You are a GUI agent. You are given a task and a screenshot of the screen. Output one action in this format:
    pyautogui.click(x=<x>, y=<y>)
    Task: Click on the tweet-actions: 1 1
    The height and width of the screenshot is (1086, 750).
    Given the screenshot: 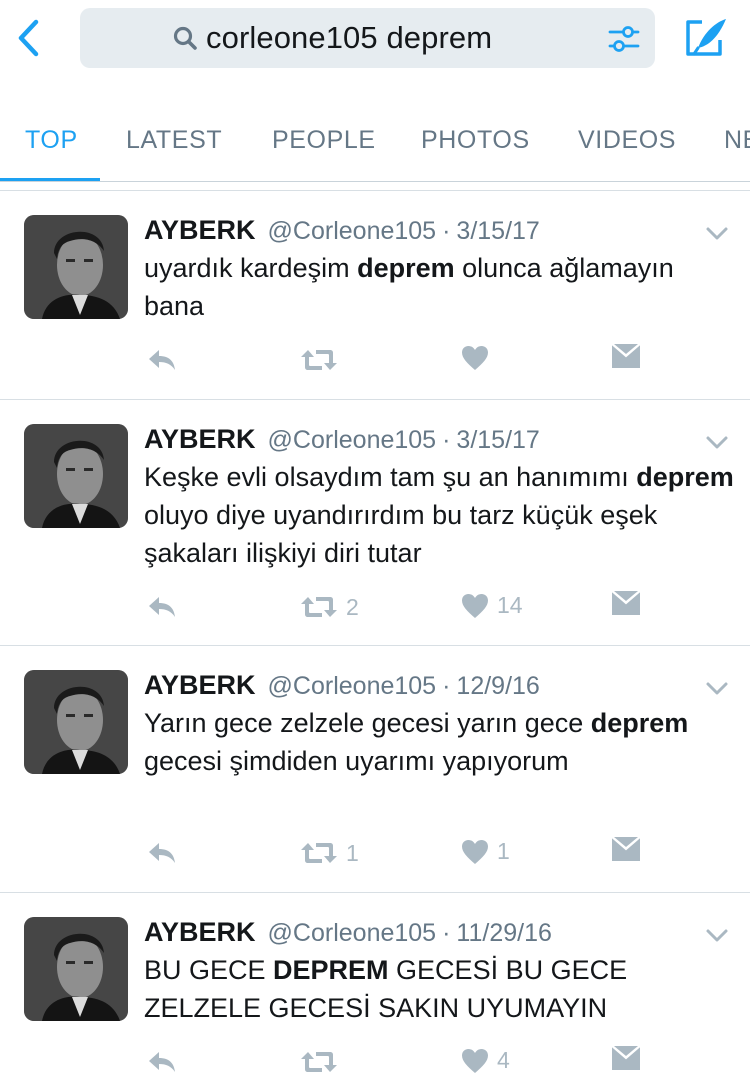 What is the action you would take?
    pyautogui.click(x=375, y=856)
    